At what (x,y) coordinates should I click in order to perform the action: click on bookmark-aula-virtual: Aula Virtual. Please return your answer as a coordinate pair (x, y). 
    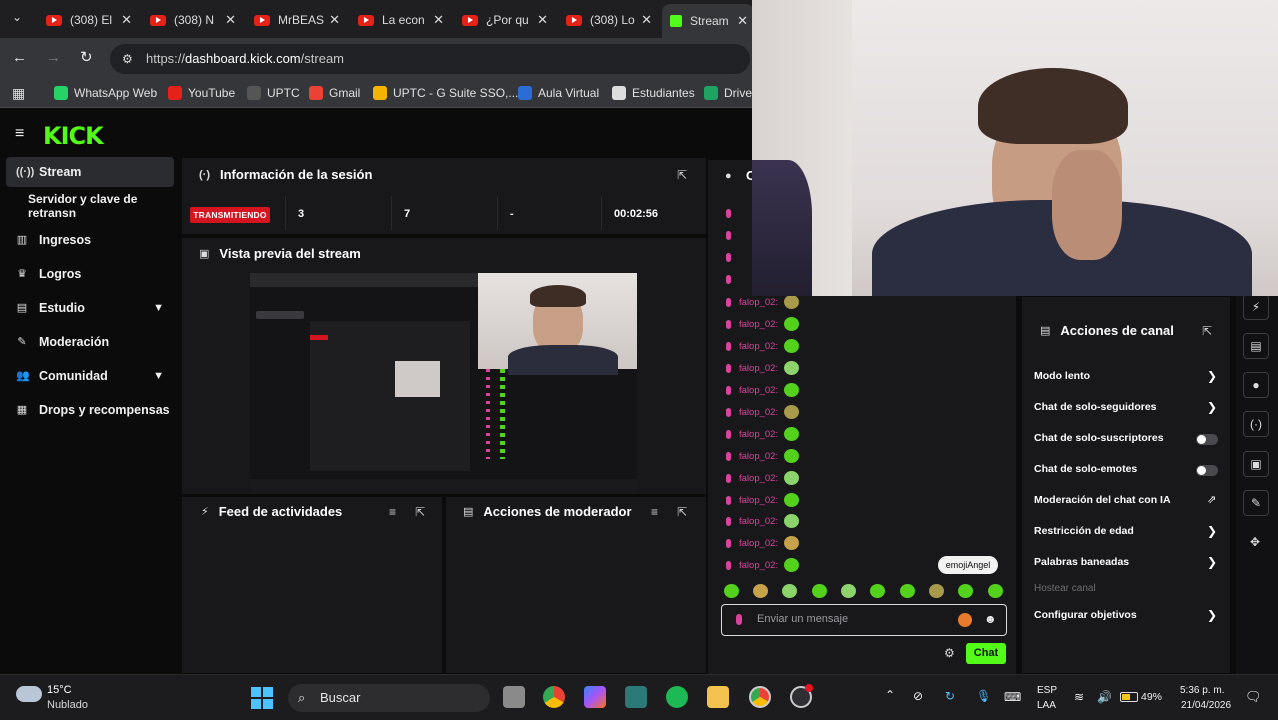
    Looking at the image, I should click on (558, 93).